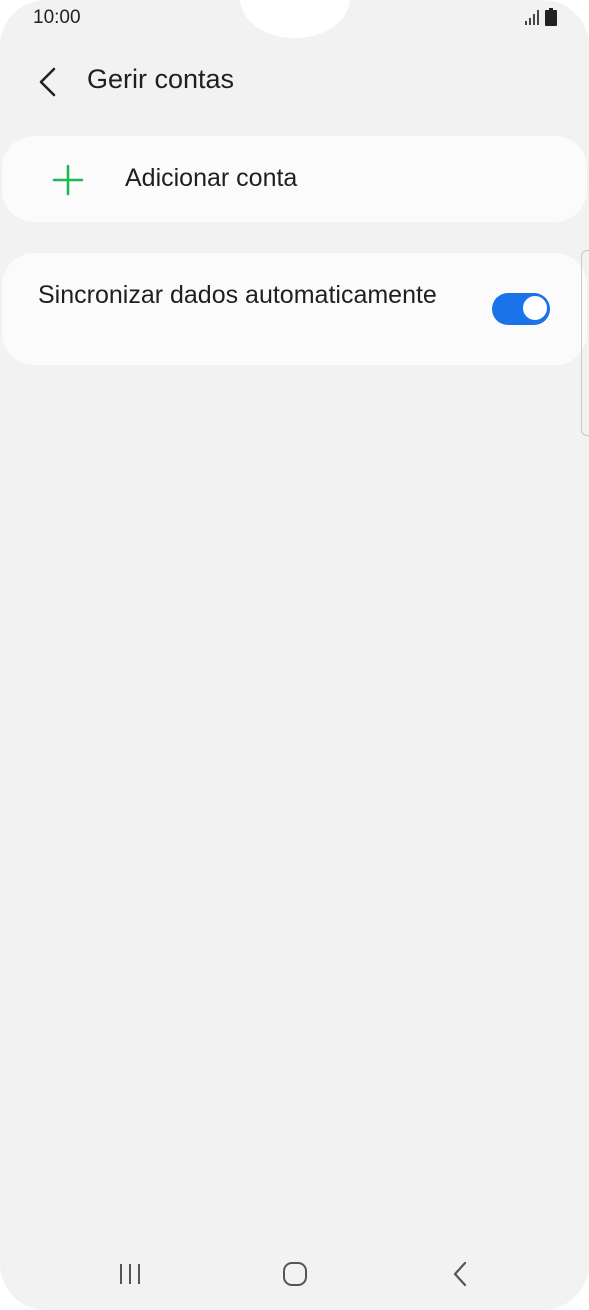 The image size is (589, 1310). I want to click on back-button, so click(48, 82).